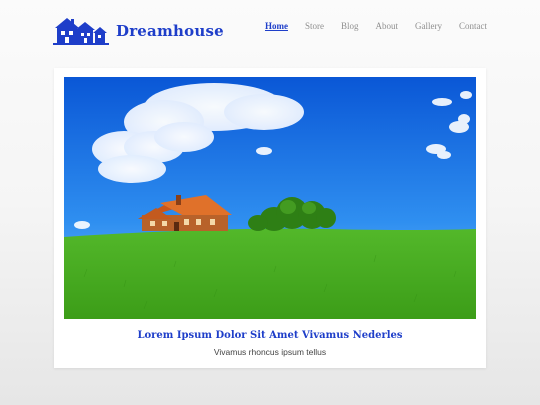 The width and height of the screenshot is (540, 405). Describe the element at coordinates (428, 26) in the screenshot. I see `nav-item-gallery: Gallery` at that location.